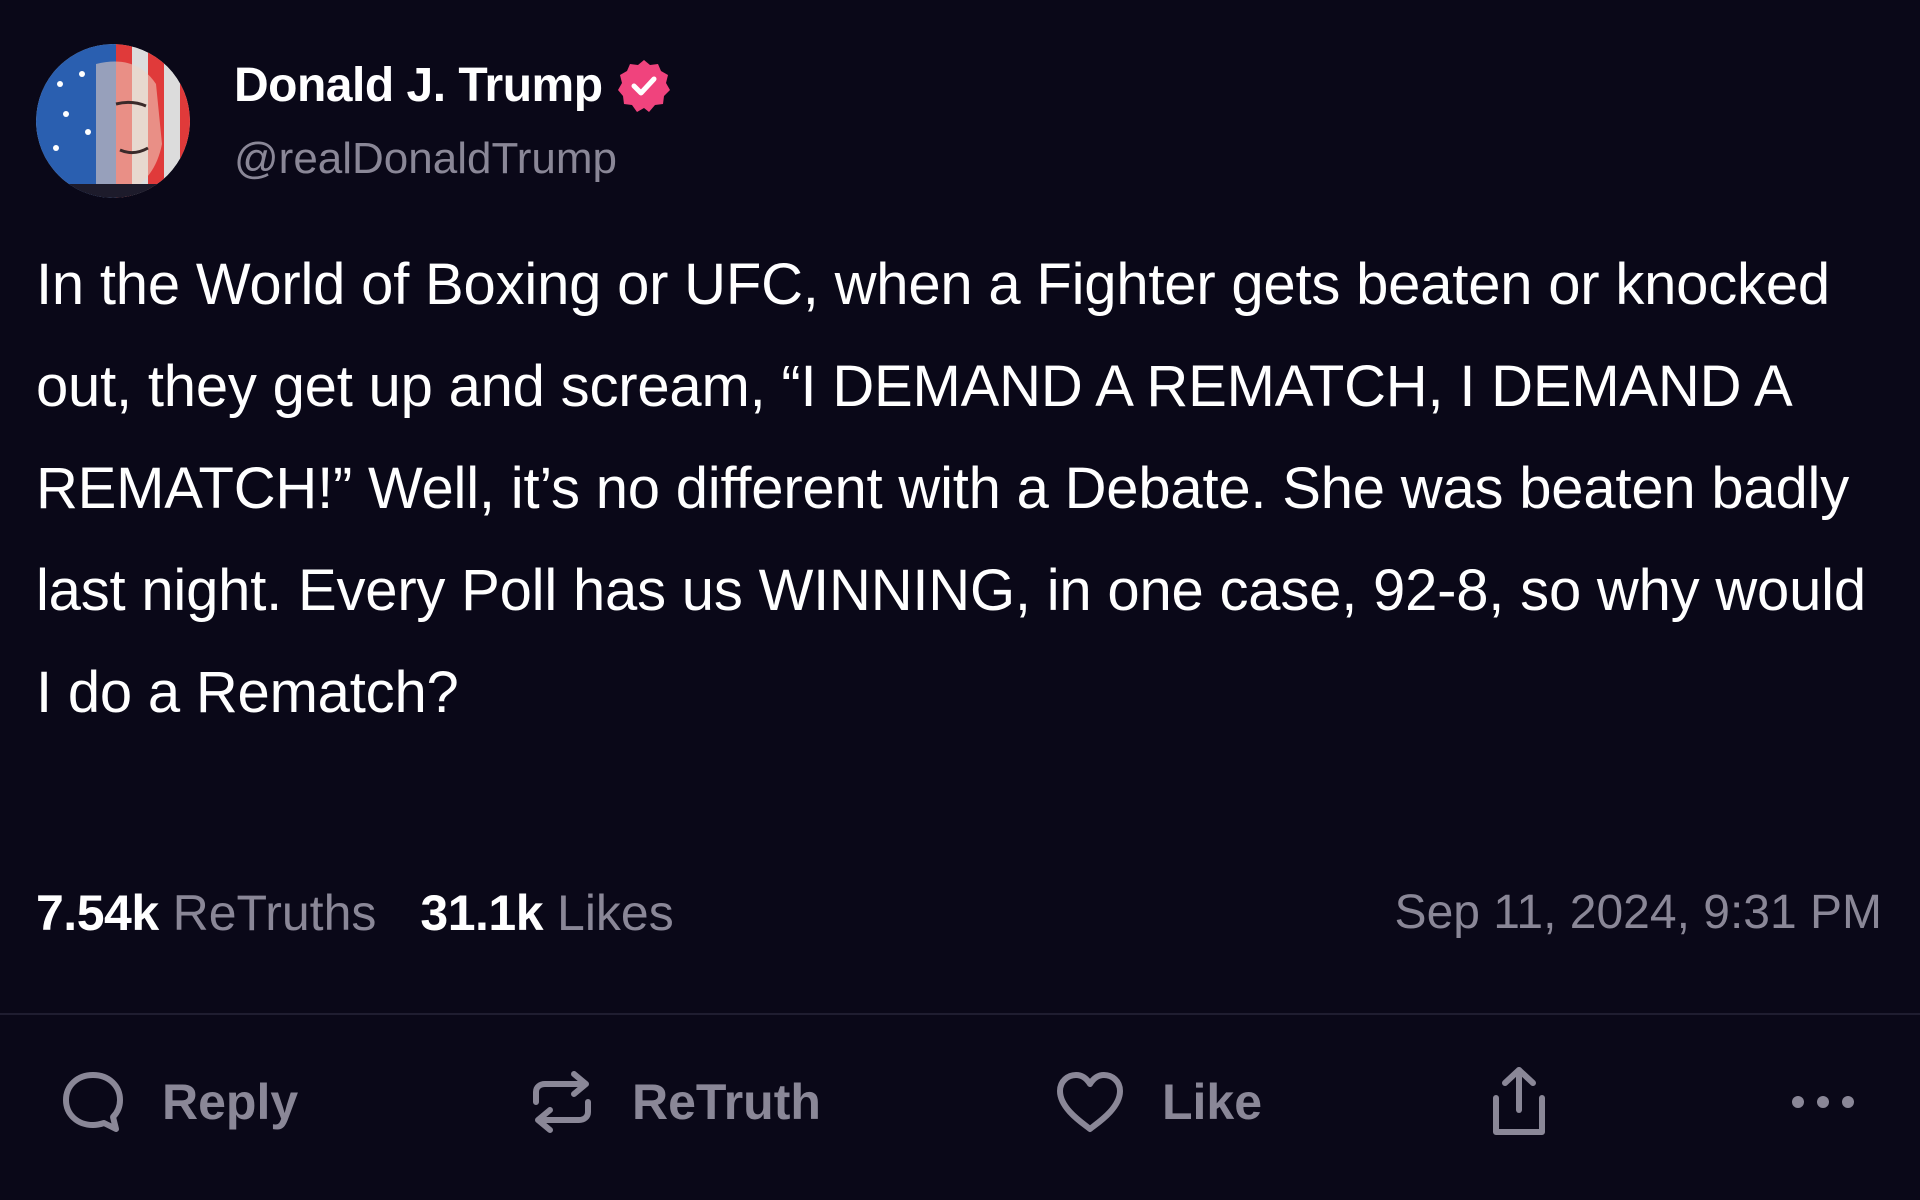 This screenshot has height=1200, width=1920. What do you see at coordinates (546, 913) in the screenshot?
I see `likes-stat: 31.1k Likes` at bounding box center [546, 913].